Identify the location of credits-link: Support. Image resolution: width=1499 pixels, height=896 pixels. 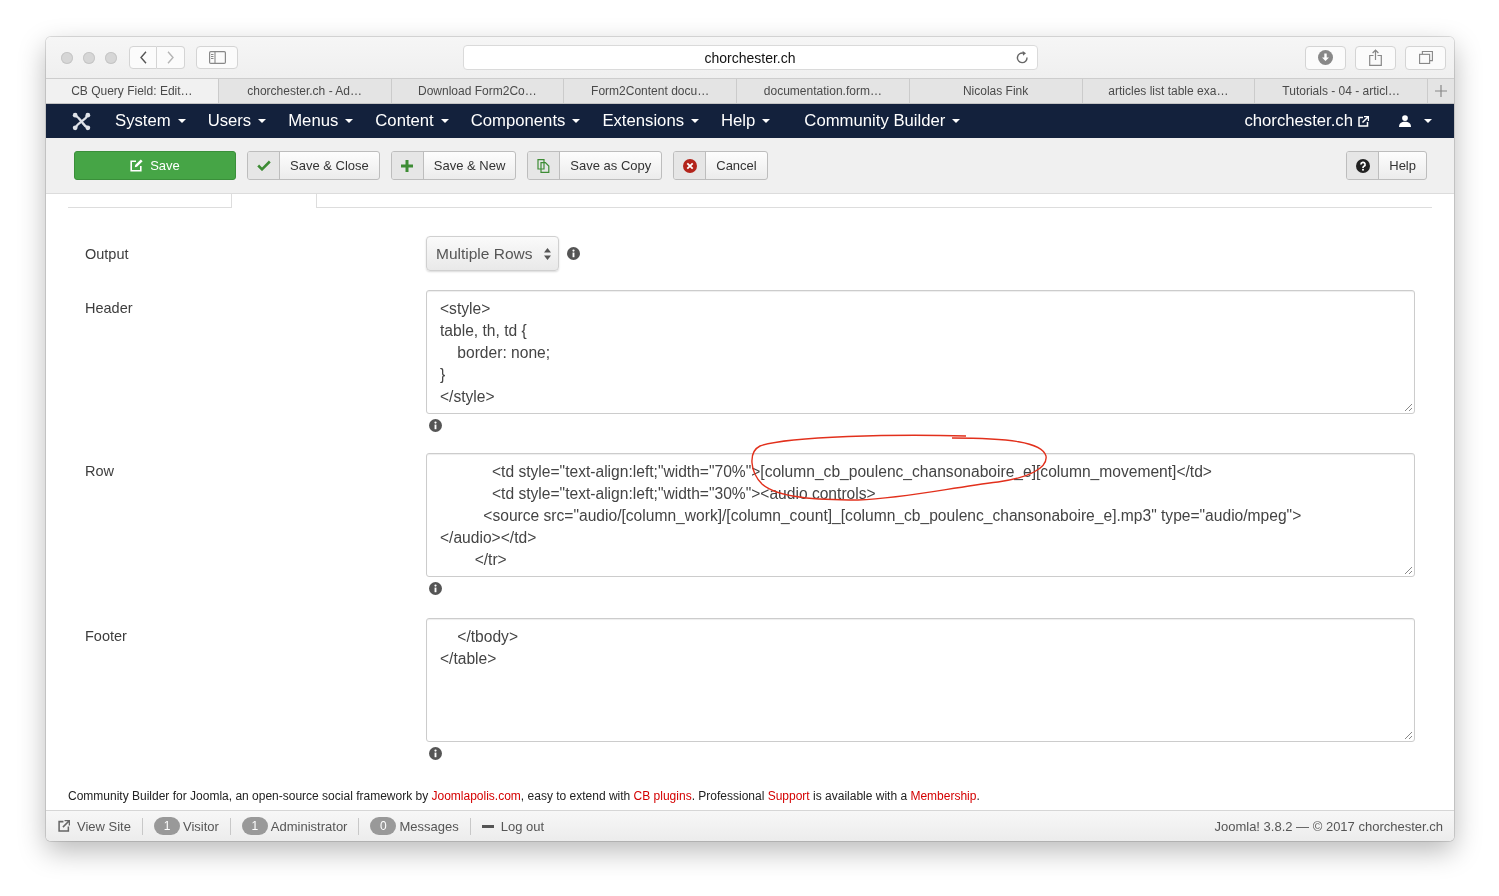
(788, 796).